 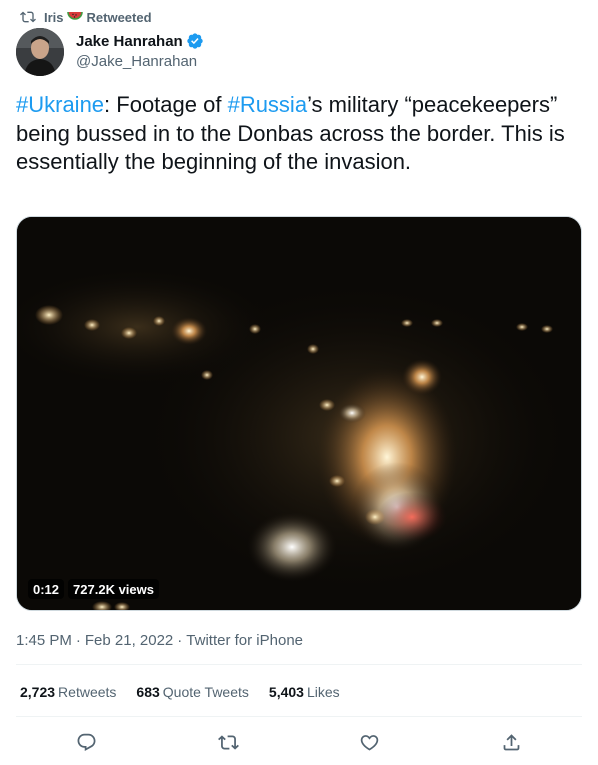 What do you see at coordinates (38, 692) in the screenshot?
I see `retweets-count: 2,723` at bounding box center [38, 692].